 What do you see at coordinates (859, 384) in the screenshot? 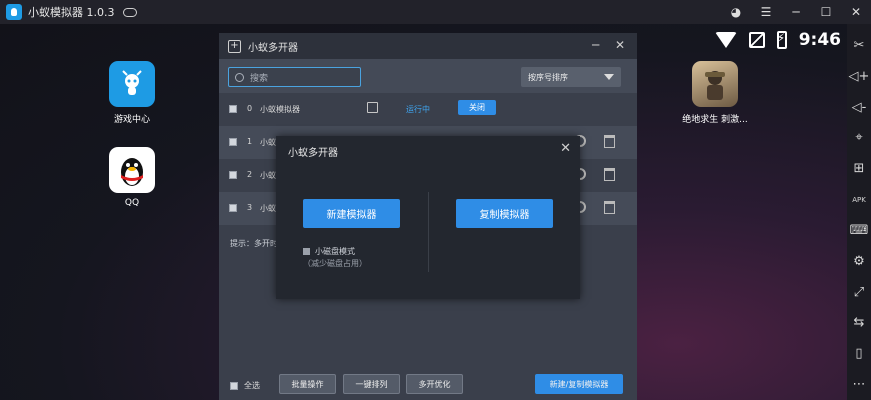
I see `more-icon: ⋯` at bounding box center [859, 384].